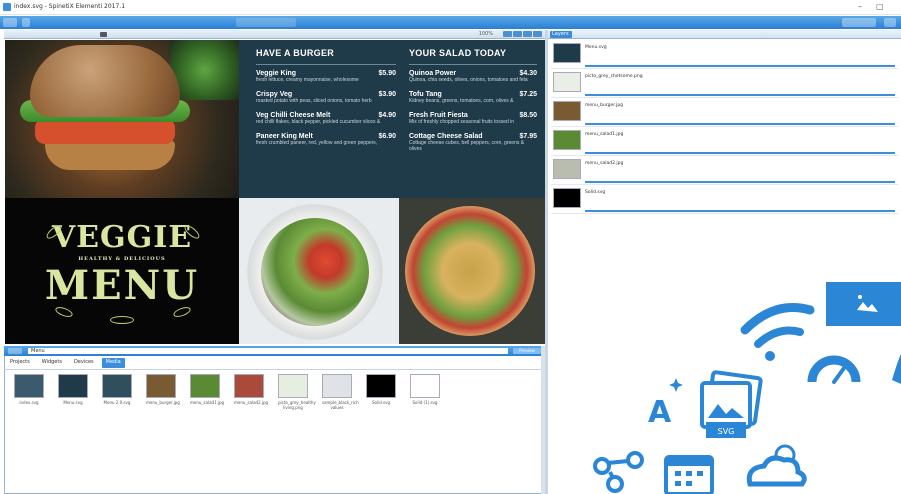 Image resolution: width=901 pixels, height=494 pixels. I want to click on timeline-slider-handle, so click(103, 34).